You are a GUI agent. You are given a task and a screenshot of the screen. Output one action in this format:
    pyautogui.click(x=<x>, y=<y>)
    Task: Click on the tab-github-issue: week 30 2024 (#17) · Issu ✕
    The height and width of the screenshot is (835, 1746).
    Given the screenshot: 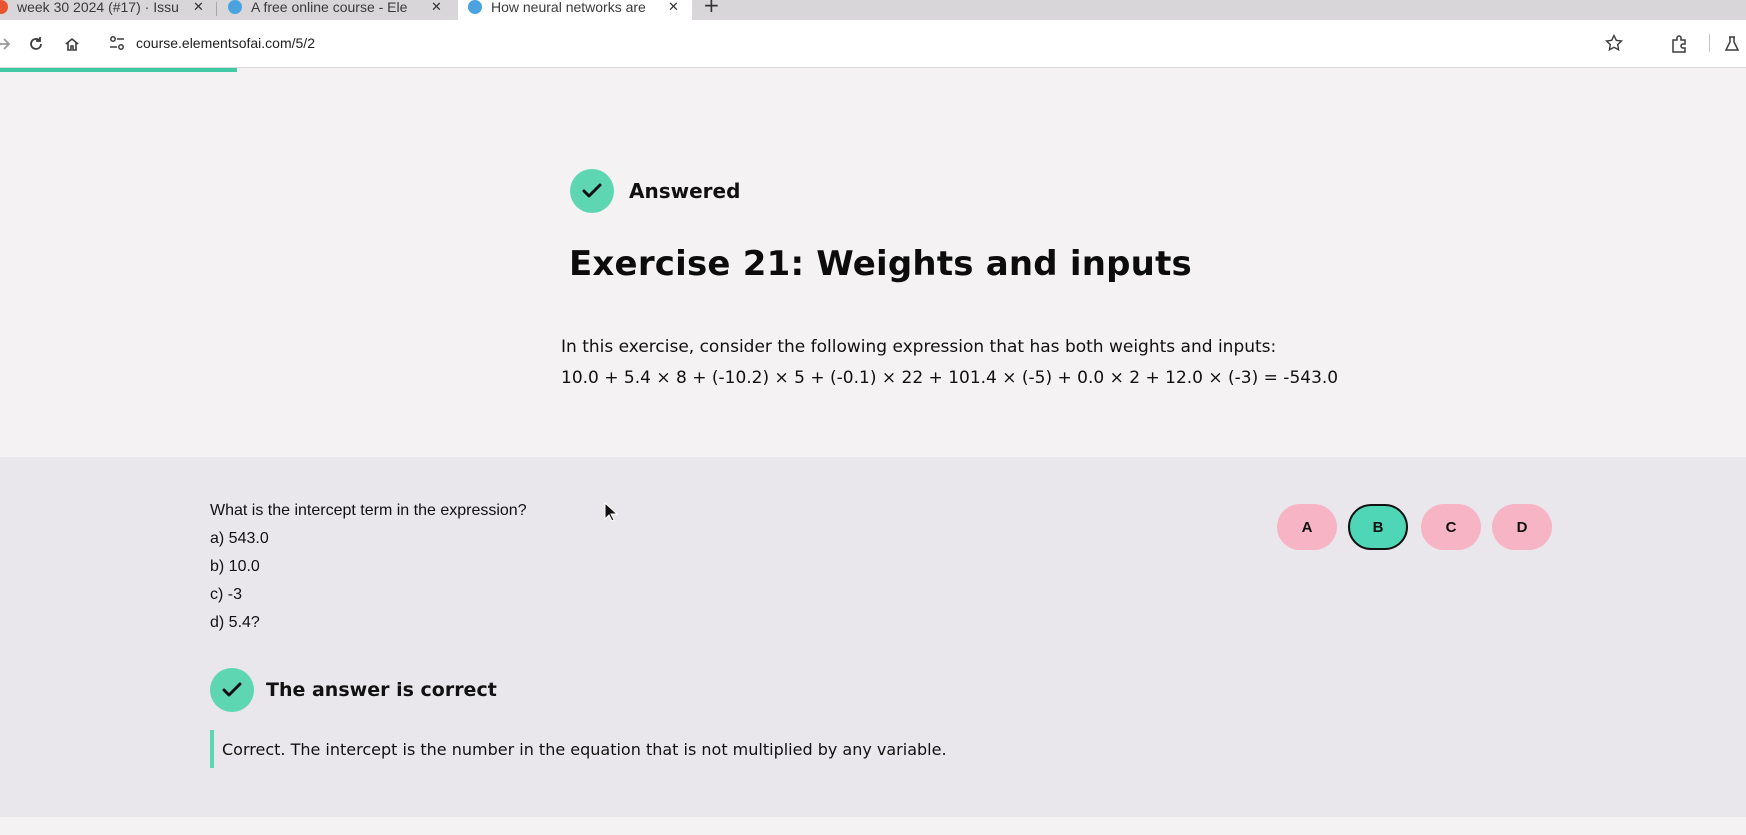 What is the action you would take?
    pyautogui.click(x=105, y=10)
    